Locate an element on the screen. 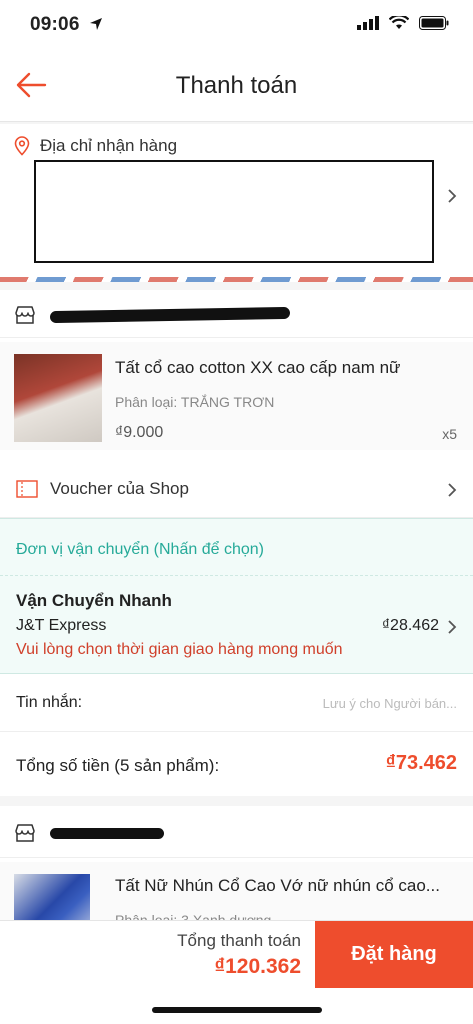 This screenshot has width=473, height=1024. home-indicator is located at coordinates (237, 1010).